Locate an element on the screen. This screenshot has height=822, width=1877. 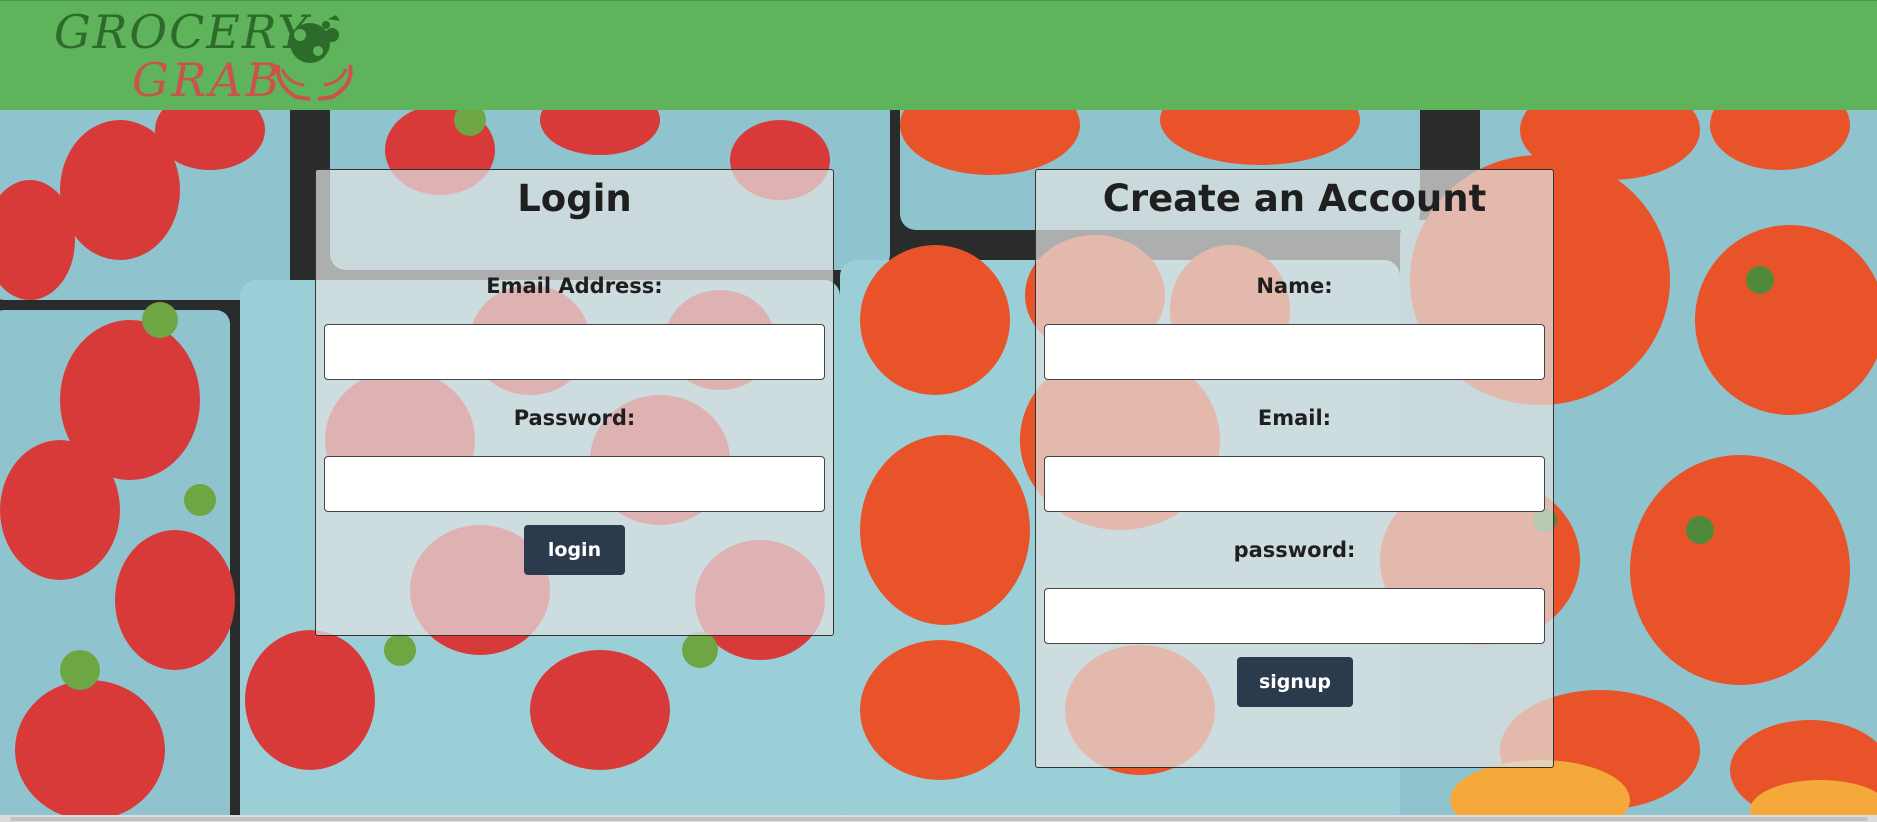
grocery-grab-logo: GROCERY GRAB is located at coordinates (202, 57).